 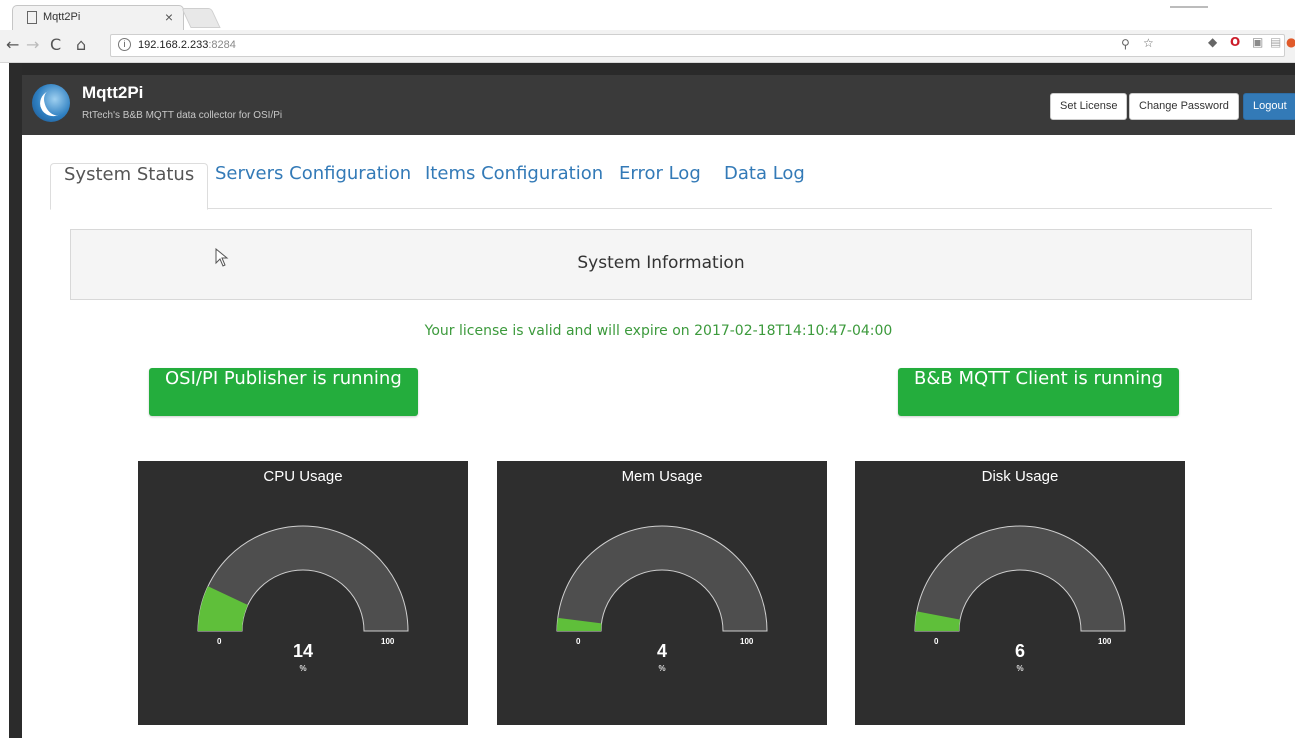 What do you see at coordinates (1275, 42) in the screenshot?
I see `rss-icon: ▤` at bounding box center [1275, 42].